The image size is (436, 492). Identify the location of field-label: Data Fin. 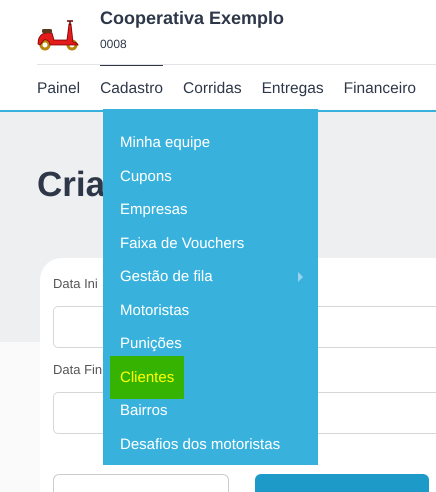
(77, 370).